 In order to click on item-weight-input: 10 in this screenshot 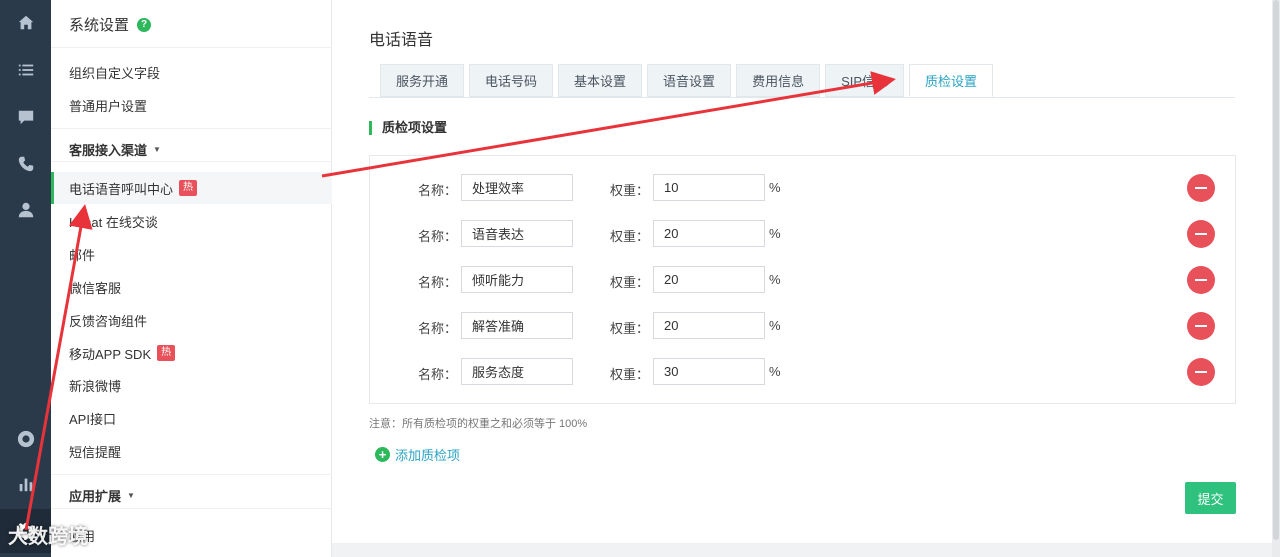, I will do `click(709, 187)`.